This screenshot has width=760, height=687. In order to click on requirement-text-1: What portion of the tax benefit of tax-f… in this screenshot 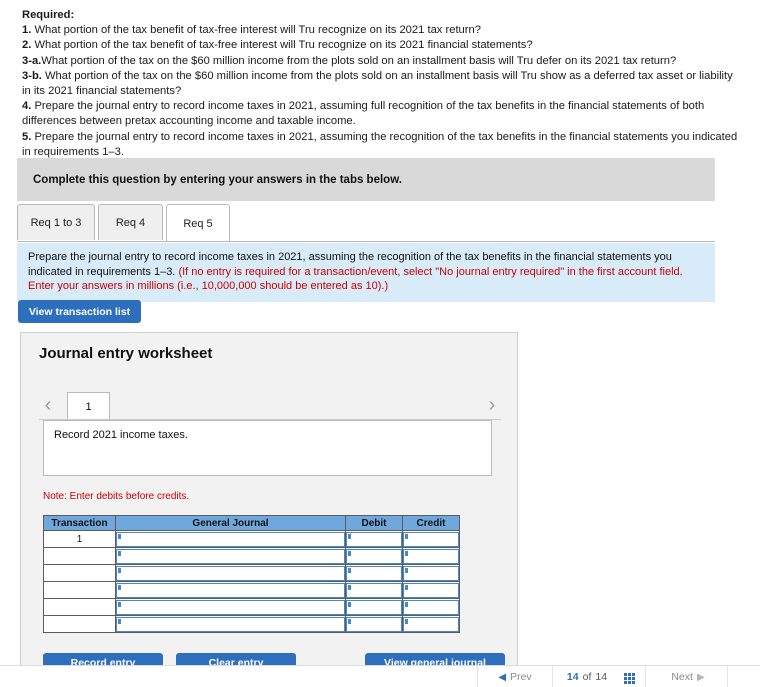, I will do `click(256, 30)`.